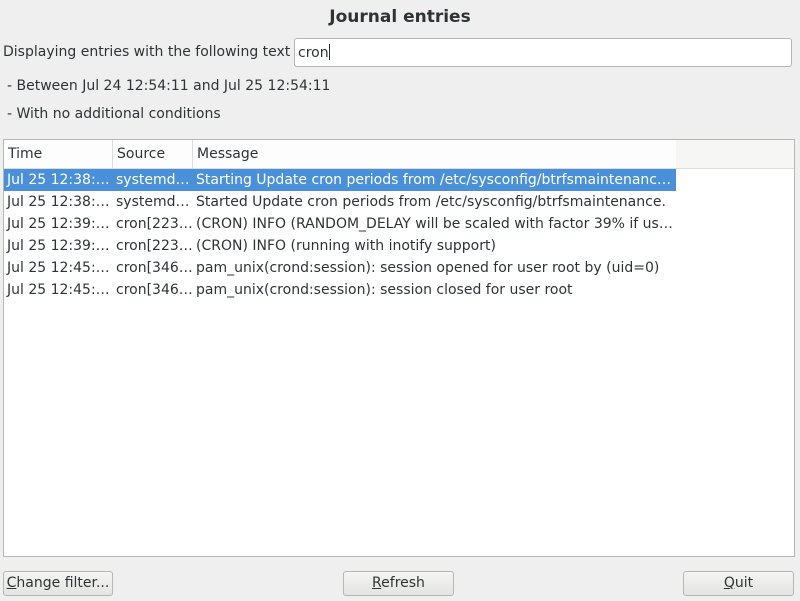 This screenshot has width=800, height=601. I want to click on filter-text-value: cron, so click(313, 53).